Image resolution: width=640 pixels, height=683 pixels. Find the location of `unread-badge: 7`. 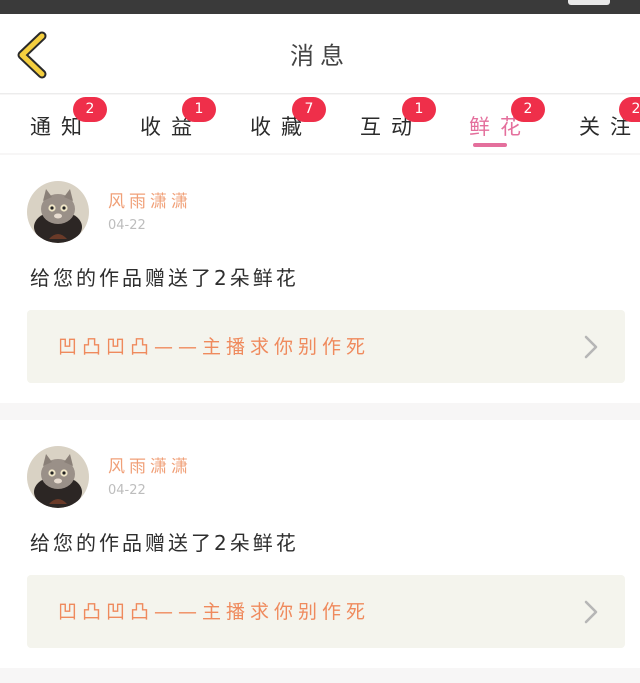

unread-badge: 7 is located at coordinates (309, 109).